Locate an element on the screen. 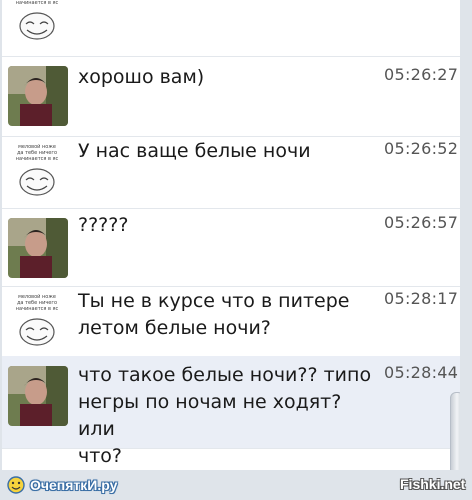 The image size is (472, 500). message-time: 05:28:17 is located at coordinates (421, 298).